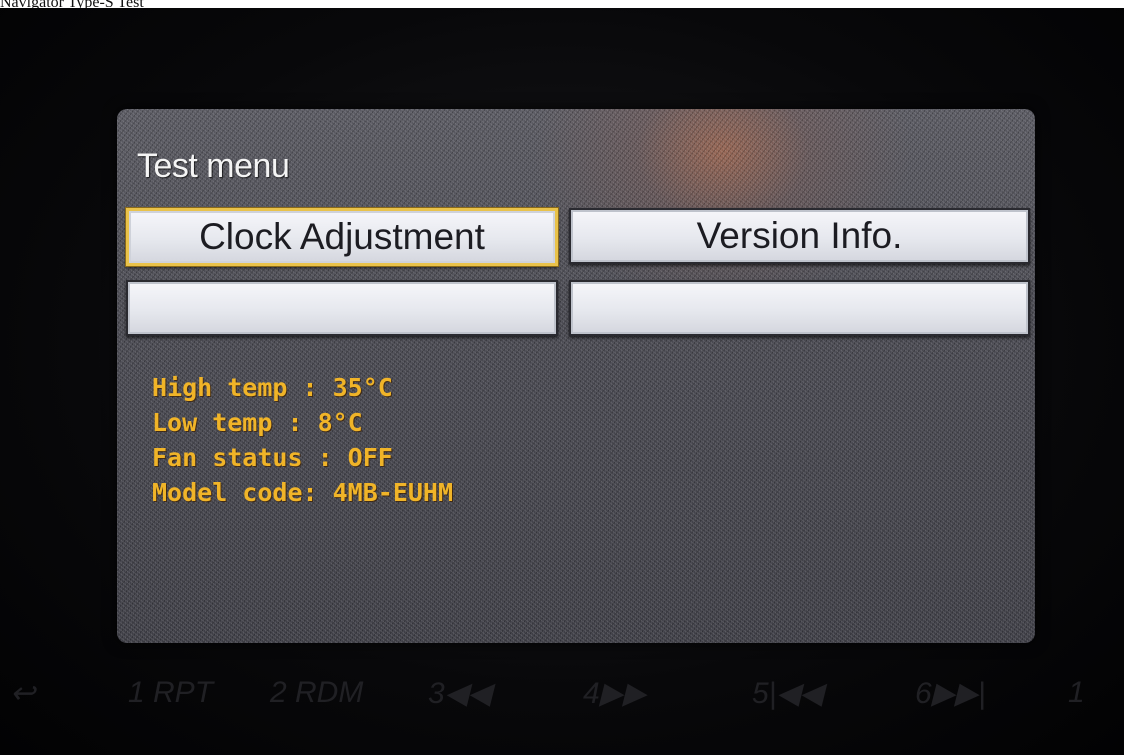 This screenshot has height=755, width=1124. I want to click on preset-1-rpt-button: 1 RPT, so click(170, 693).